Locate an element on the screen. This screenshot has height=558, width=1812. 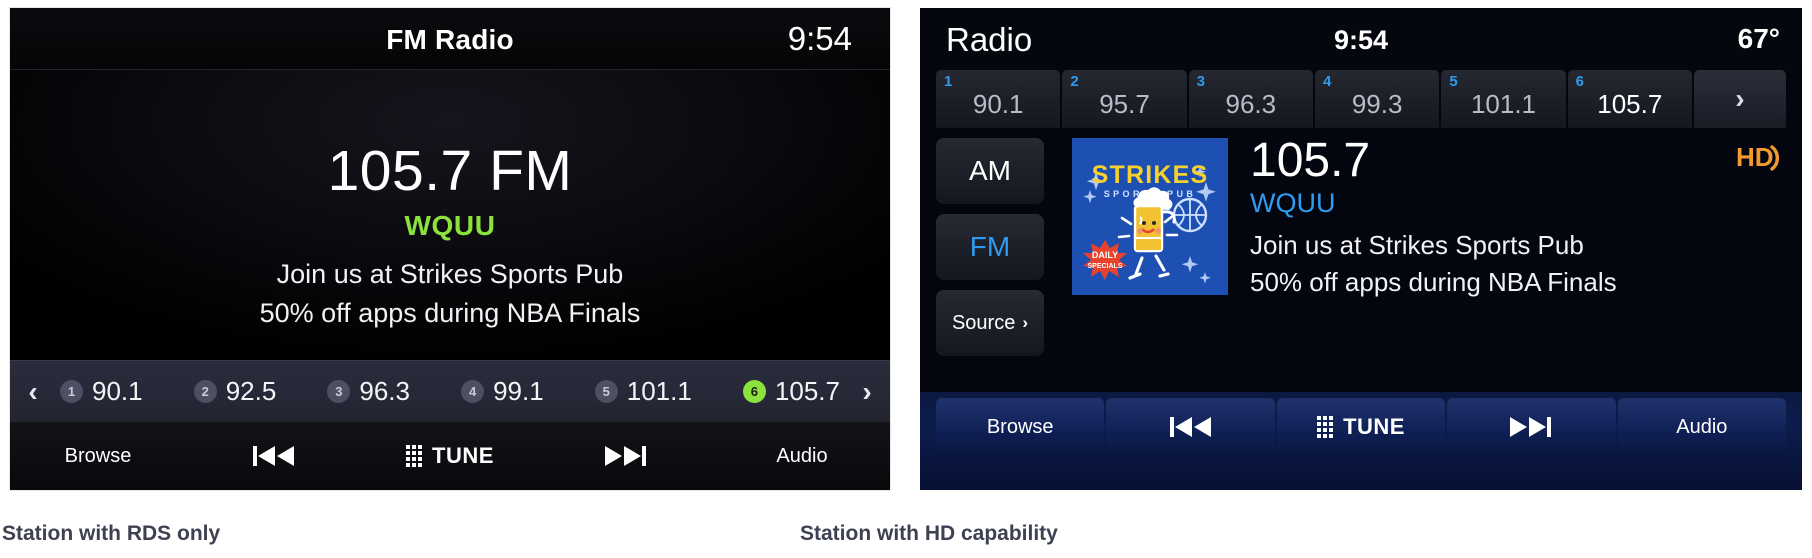
svg-text: STRIKES is located at coordinates (1150, 175).